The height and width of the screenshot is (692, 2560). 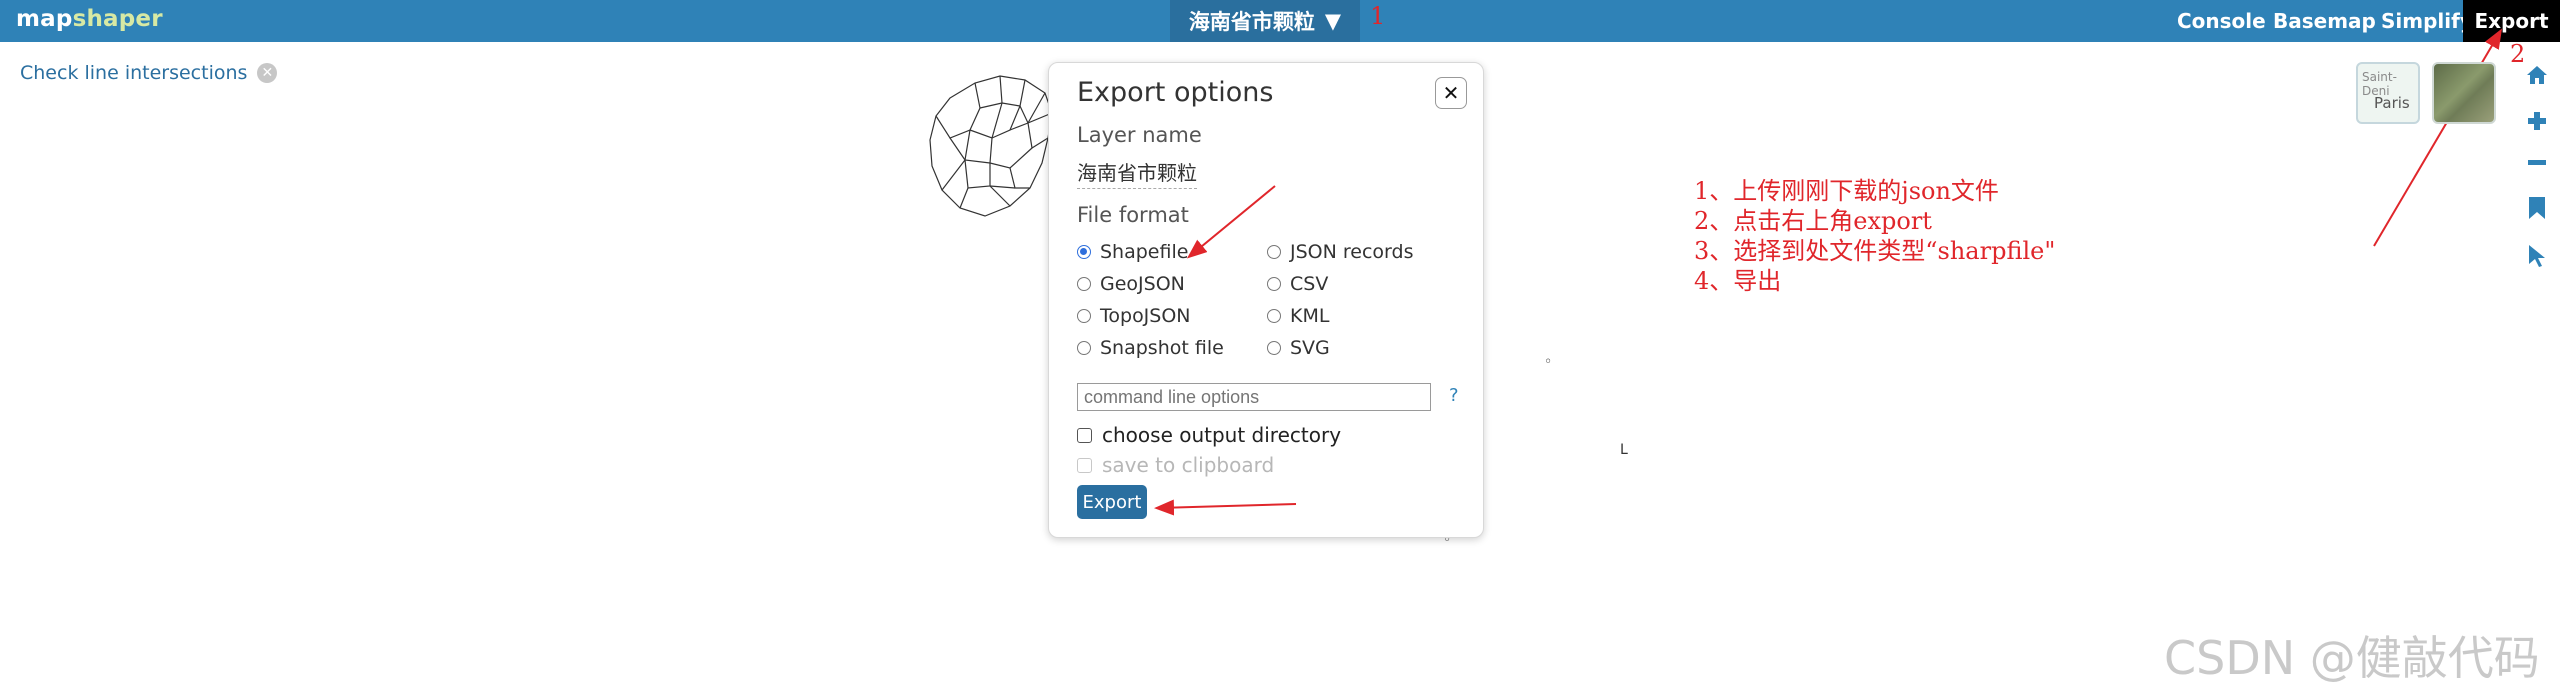 I want to click on instruction-step-4: 4、导出, so click(x=1738, y=281).